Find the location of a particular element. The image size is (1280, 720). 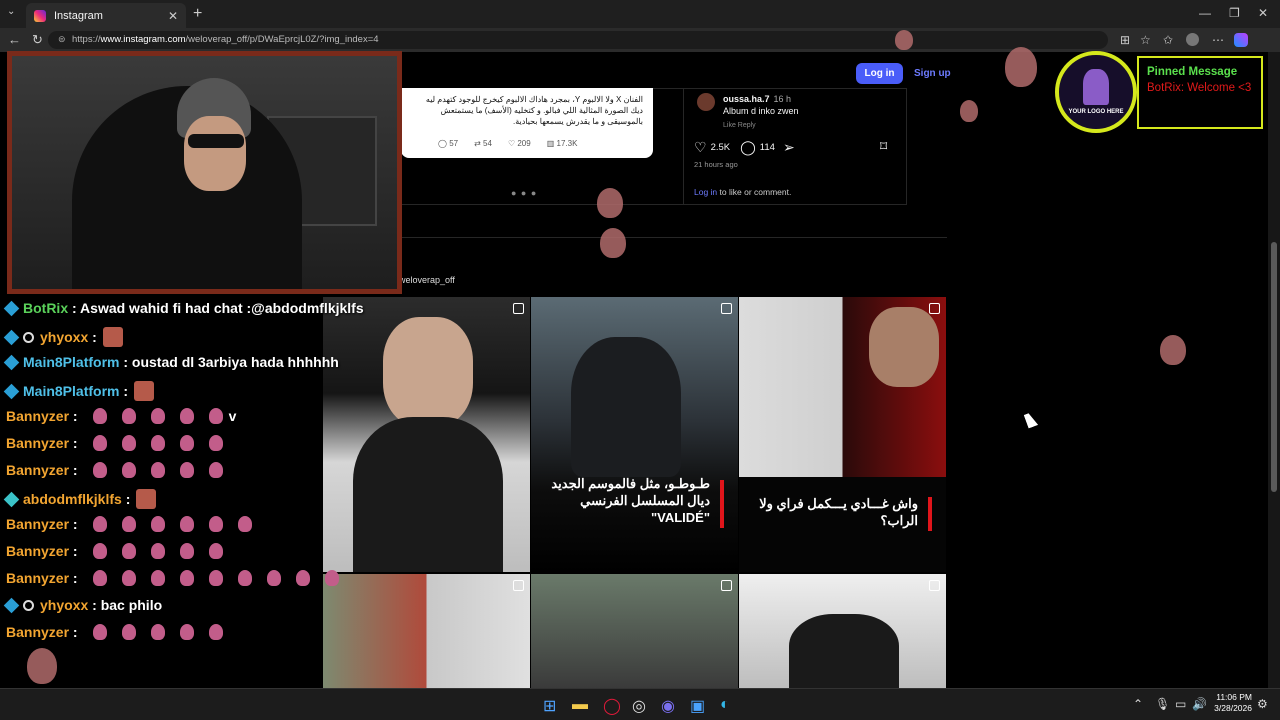

tab-instagram: Instagram ✕ is located at coordinates (106, 15).